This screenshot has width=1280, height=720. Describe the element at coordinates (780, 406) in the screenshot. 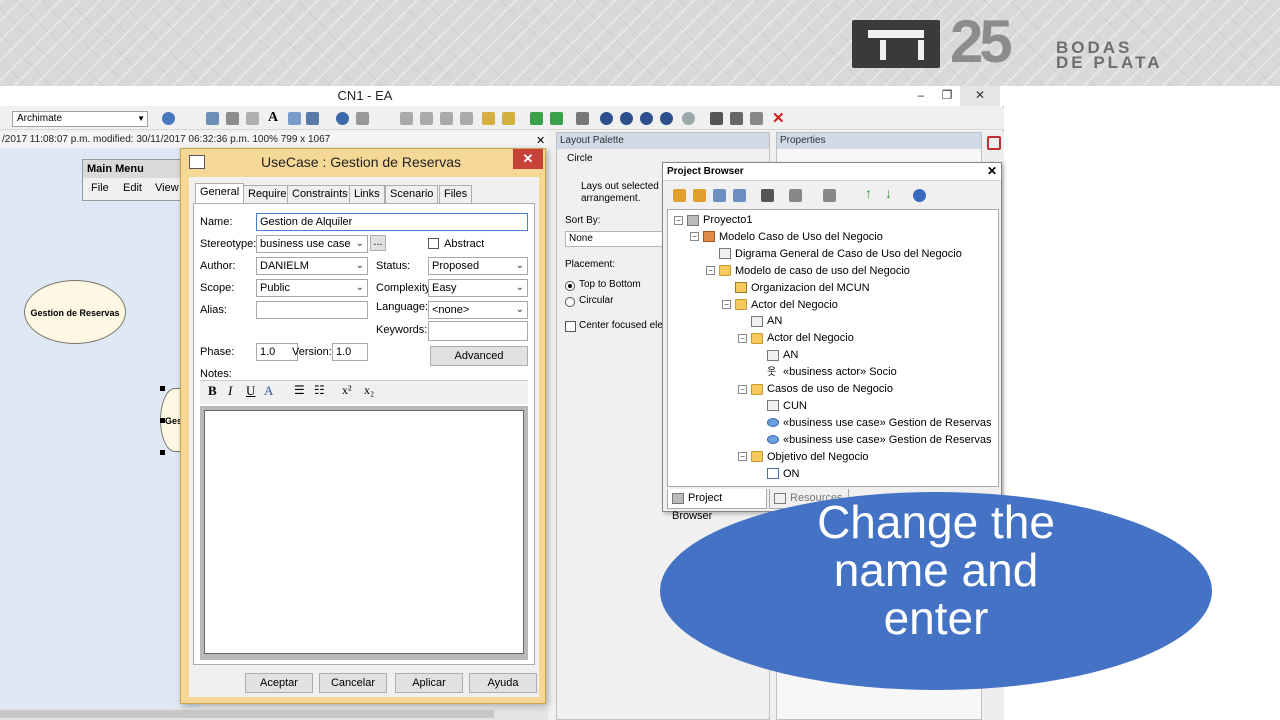

I see `tree-item: CUN` at that location.